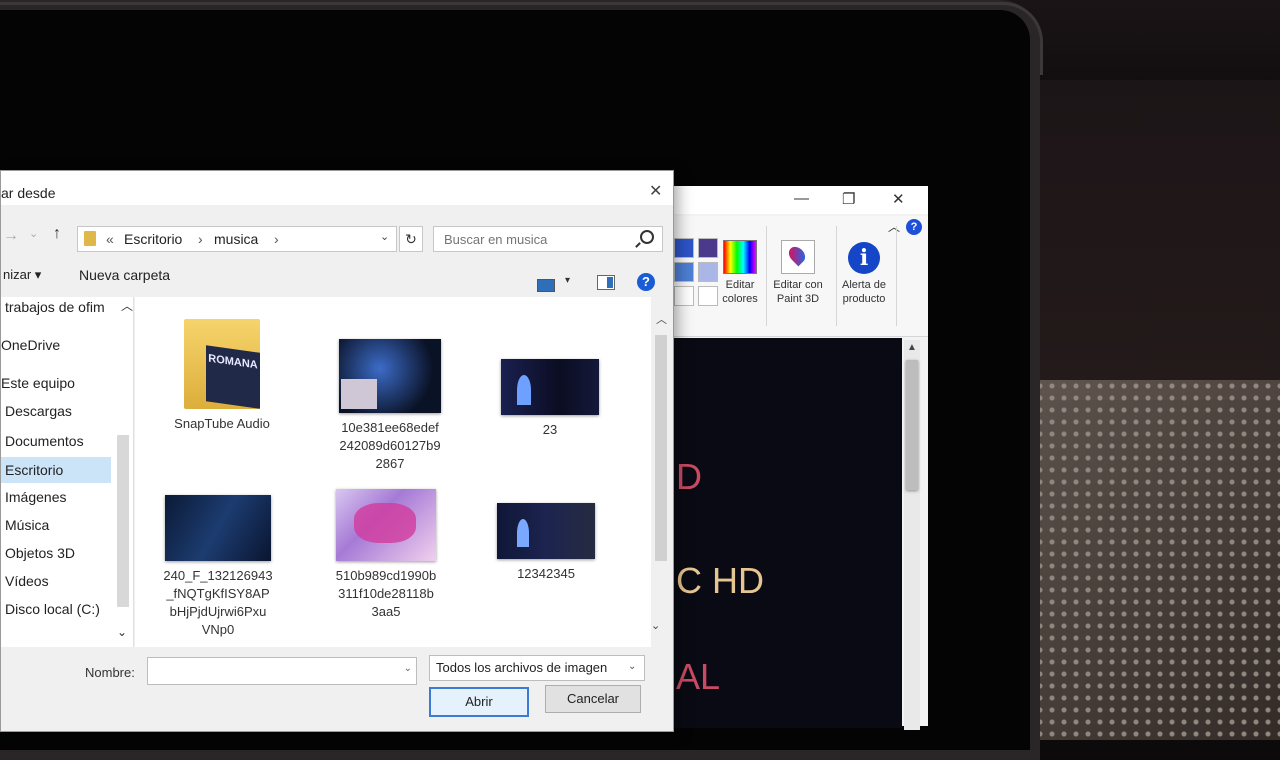 This screenshot has height=760, width=1280. Describe the element at coordinates (567, 280) in the screenshot. I see `view-dropdown-icon: ▾` at that location.